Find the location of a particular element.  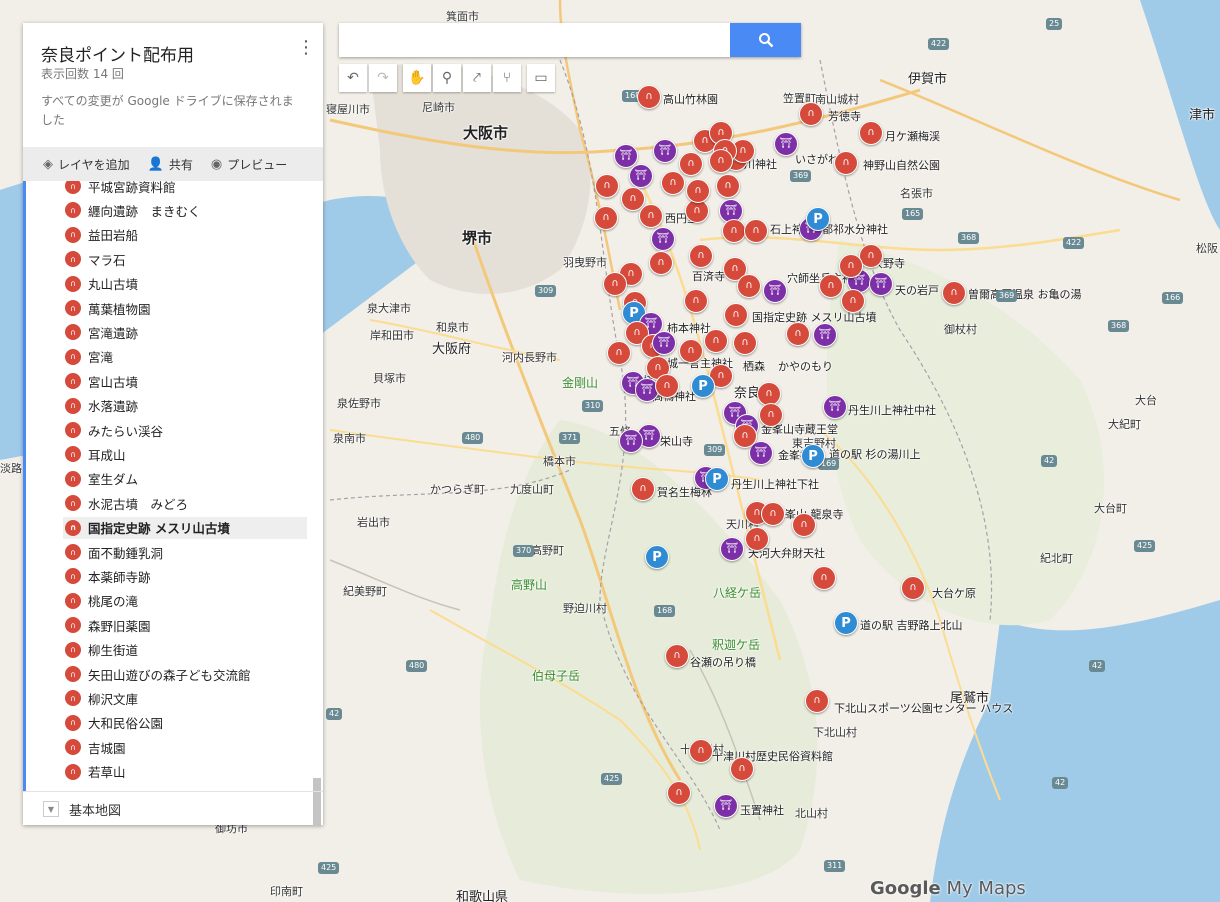

layer-item: ∩ 萬葉植物園 is located at coordinates (185, 308).